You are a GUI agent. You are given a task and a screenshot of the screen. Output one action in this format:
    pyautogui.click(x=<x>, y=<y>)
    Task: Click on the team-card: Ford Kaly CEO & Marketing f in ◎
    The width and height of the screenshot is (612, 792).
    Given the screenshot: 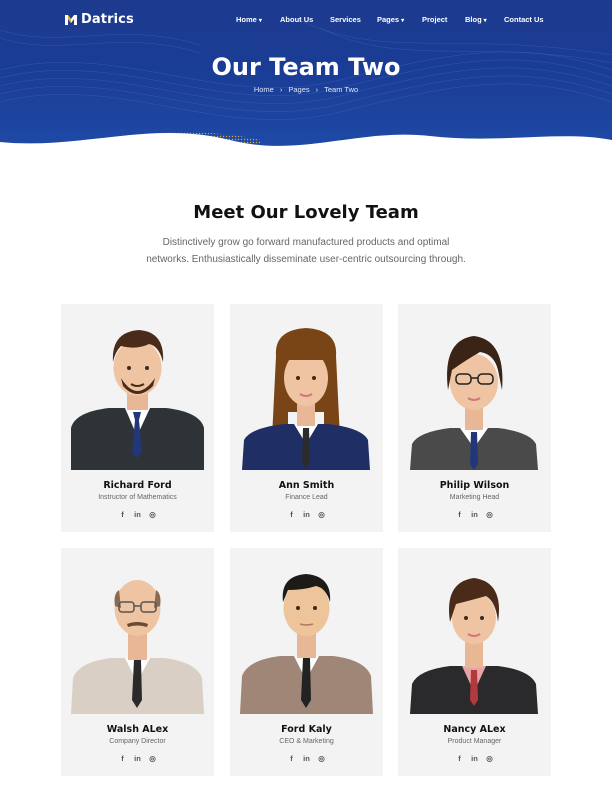 What is the action you would take?
    pyautogui.click(x=306, y=662)
    